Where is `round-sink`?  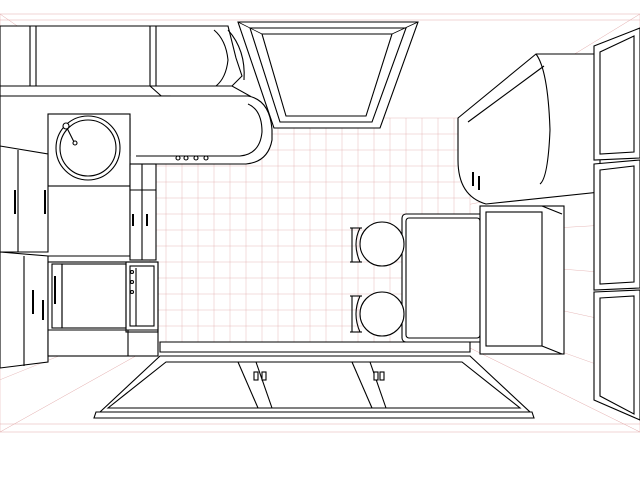 round-sink is located at coordinates (89, 150).